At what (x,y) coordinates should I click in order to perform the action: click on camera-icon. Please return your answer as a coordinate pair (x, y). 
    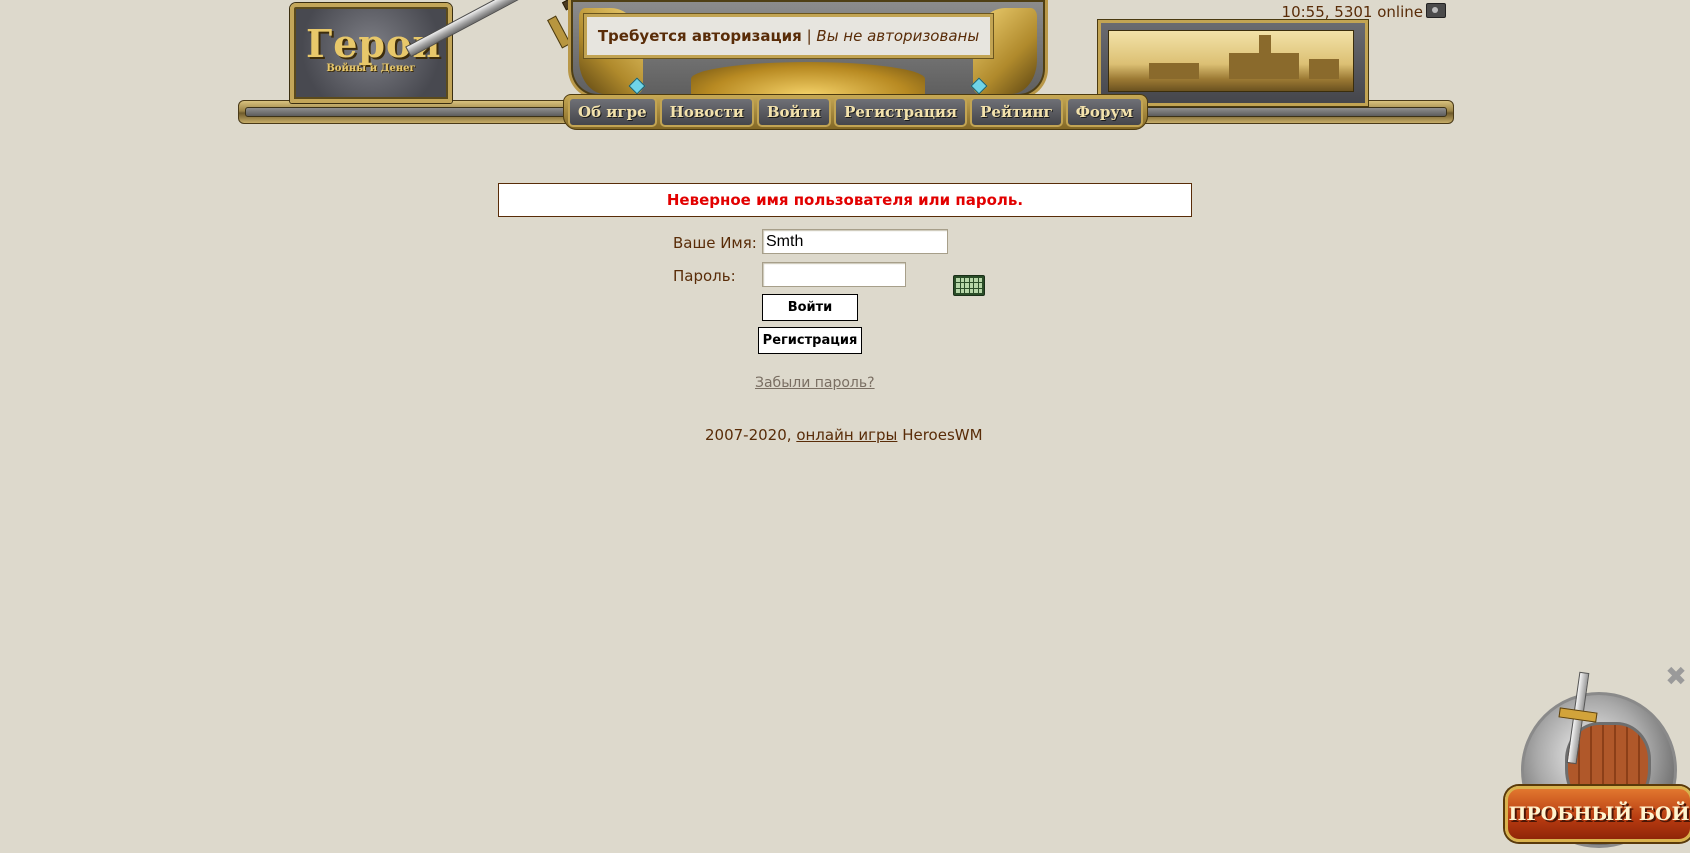
    Looking at the image, I should click on (1436, 10).